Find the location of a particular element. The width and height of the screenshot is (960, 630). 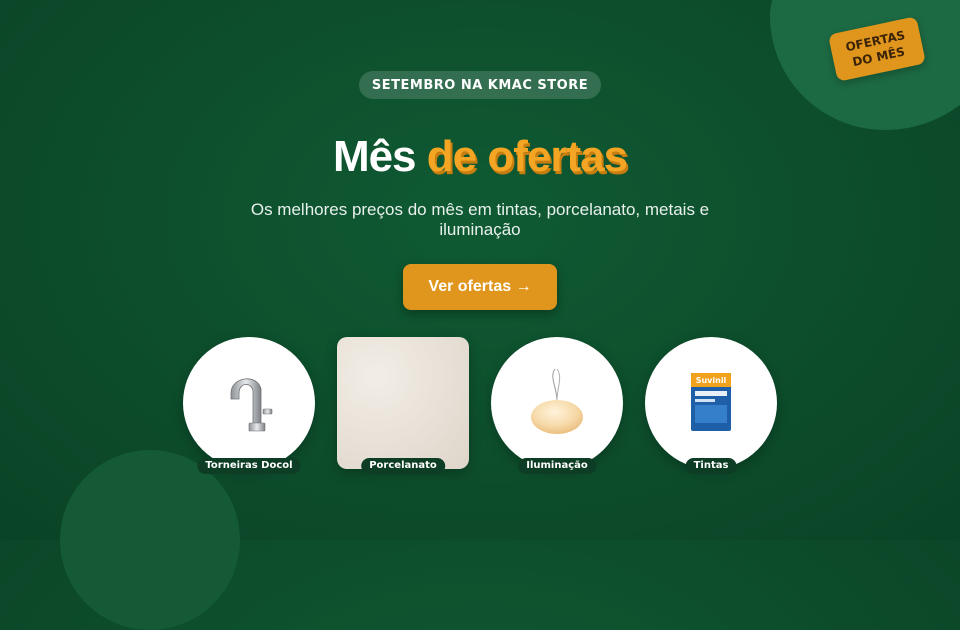

pendant-lamp-icon is located at coordinates (557, 401).